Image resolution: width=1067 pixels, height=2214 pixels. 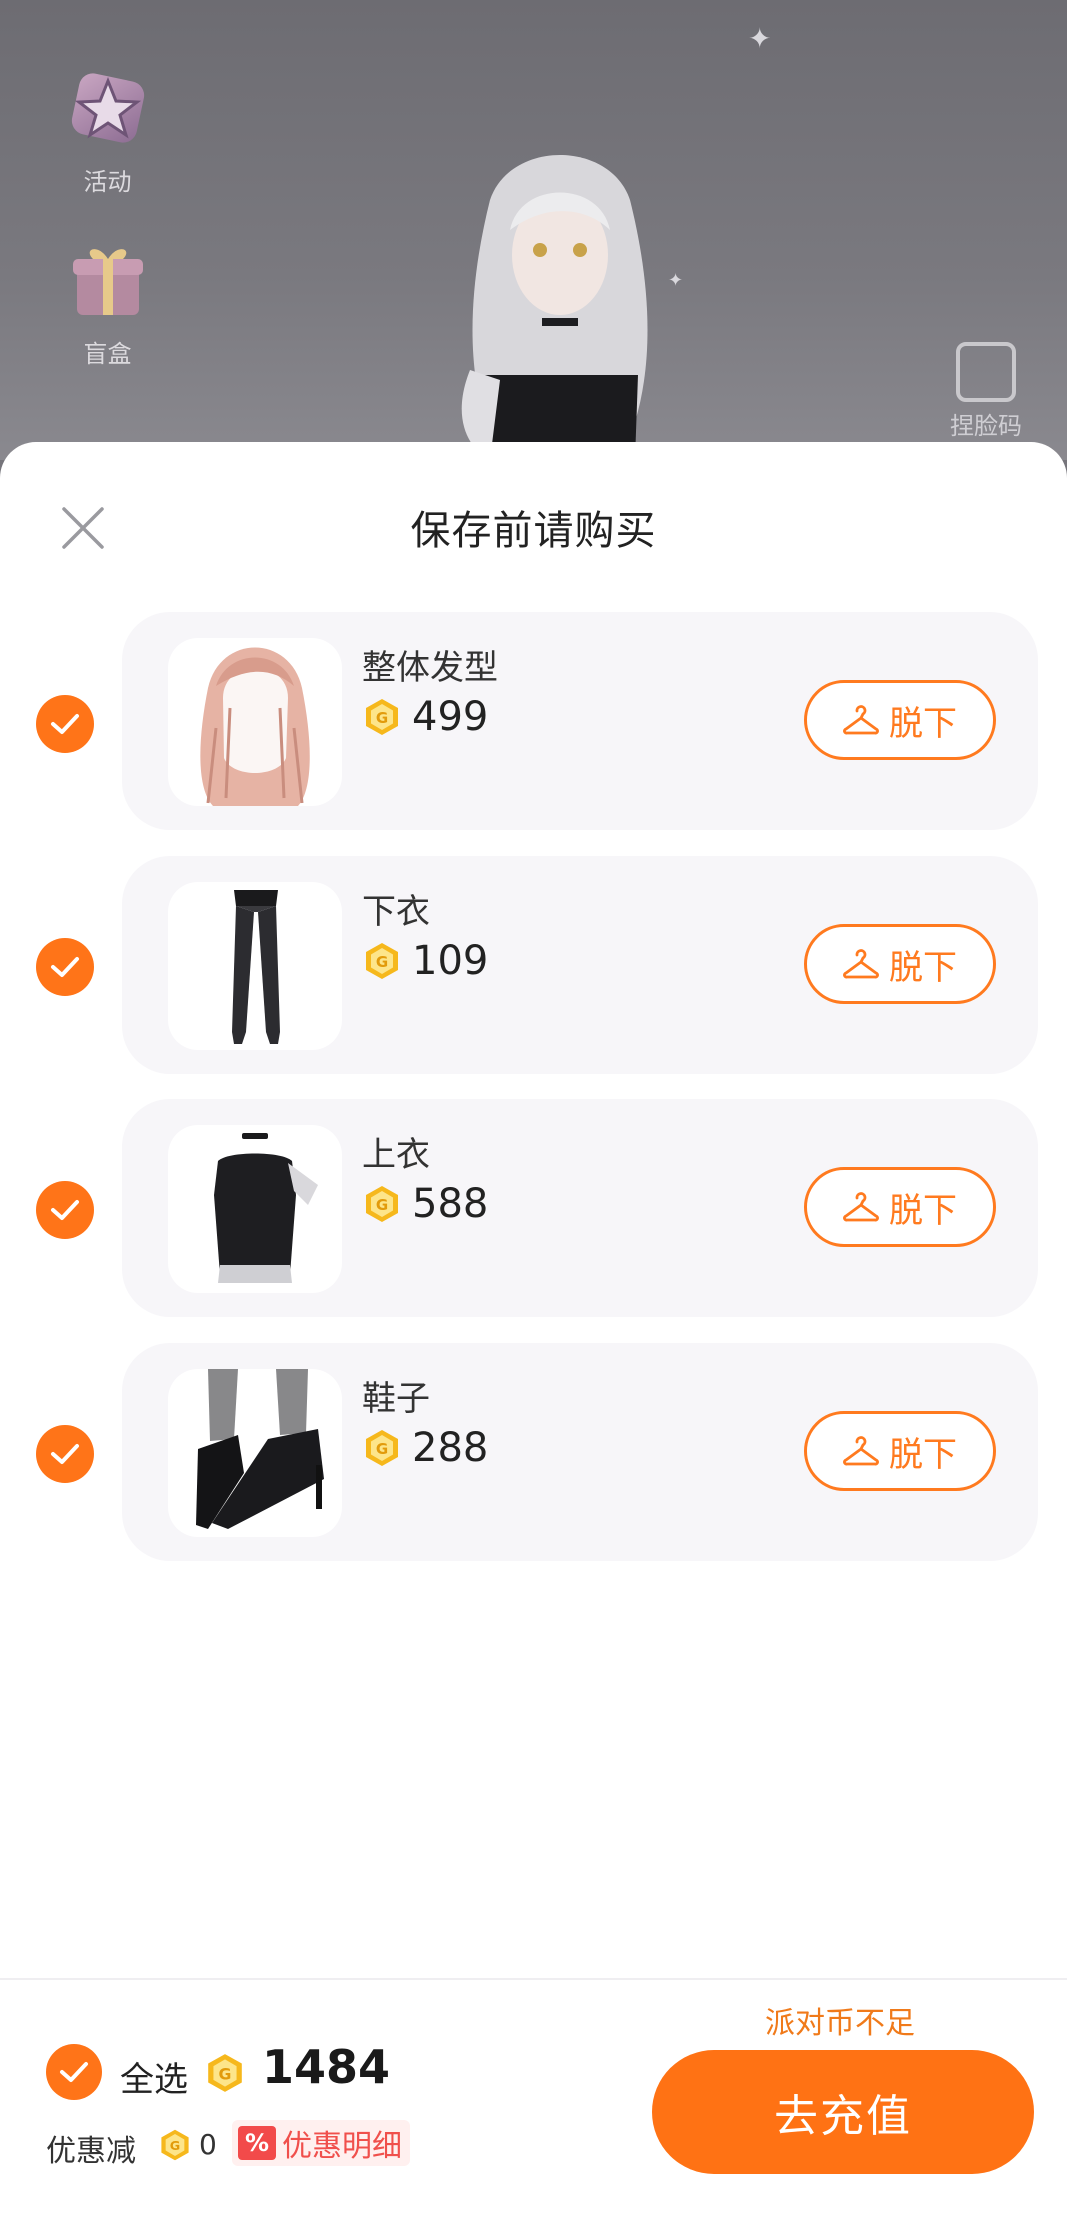 What do you see at coordinates (986, 426) in the screenshot?
I see `face-code-label: 捏脸码` at bounding box center [986, 426].